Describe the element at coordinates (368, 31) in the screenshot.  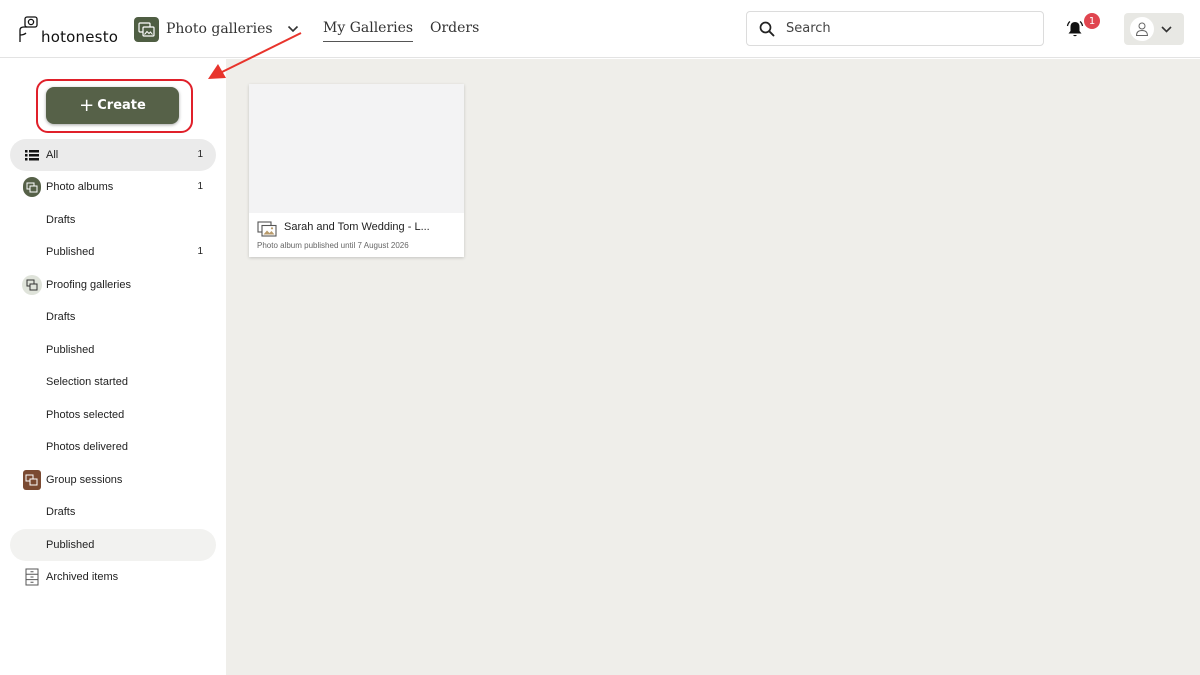
I see `nav-my-galleries: My Galleries` at that location.